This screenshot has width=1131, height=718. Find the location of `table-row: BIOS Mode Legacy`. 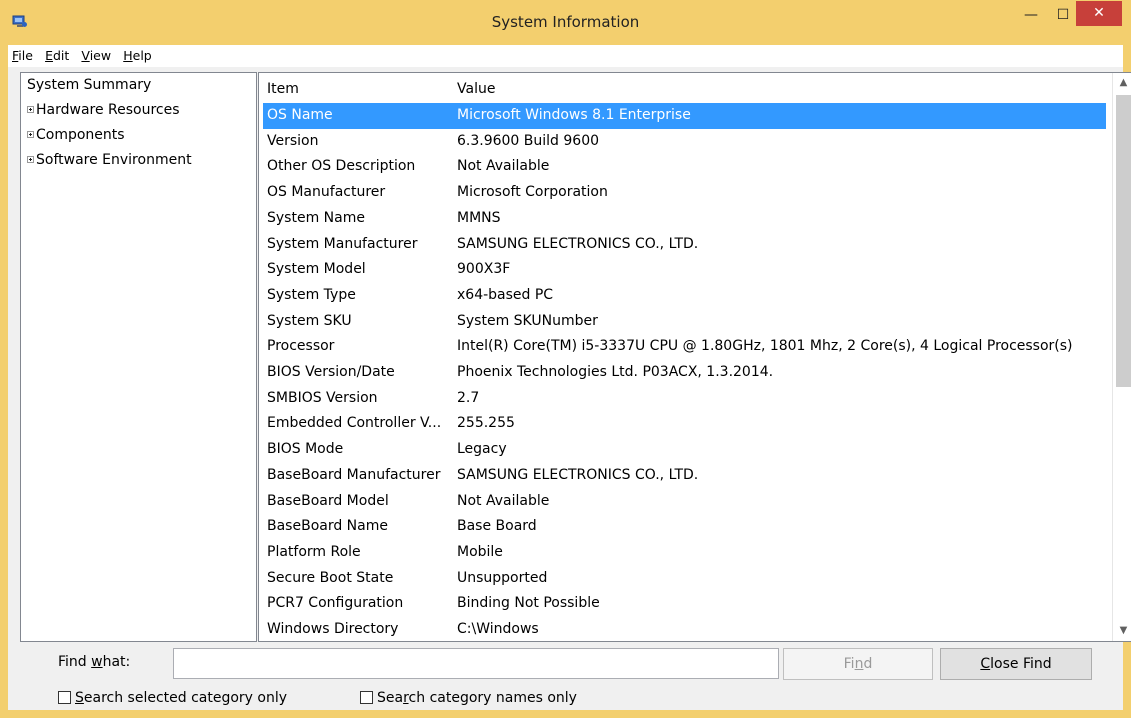

table-row: BIOS Mode Legacy is located at coordinates (684, 450).